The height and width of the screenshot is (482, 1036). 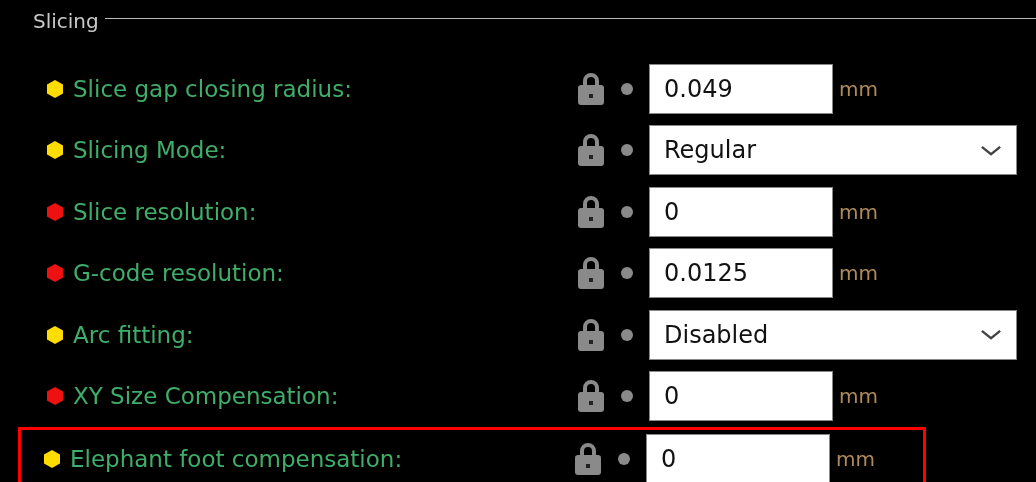 What do you see at coordinates (237, 459) in the screenshot?
I see `setting-label: Elephant foot compensation:` at bounding box center [237, 459].